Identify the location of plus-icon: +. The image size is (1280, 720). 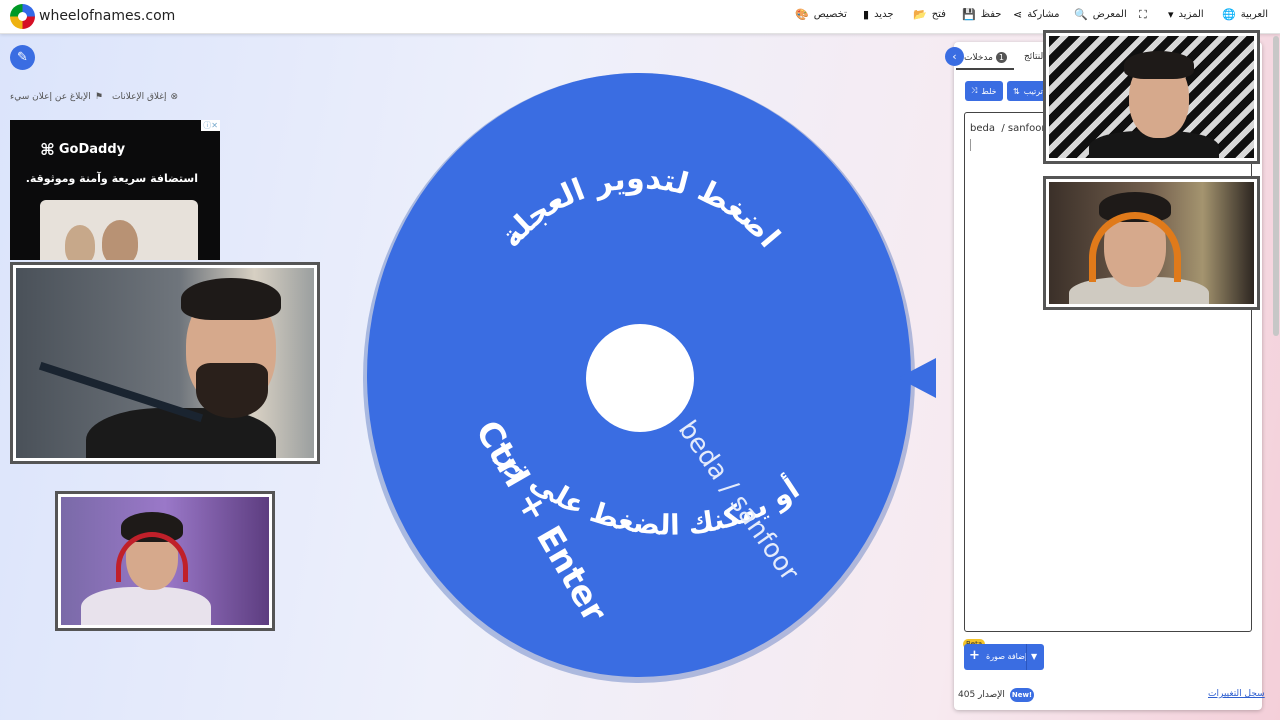
(974, 655).